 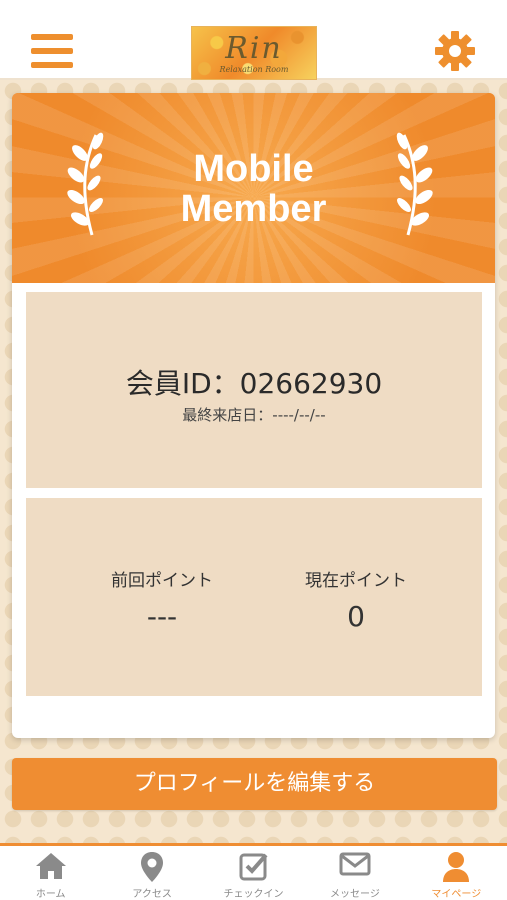 I want to click on user-icon, so click(x=456, y=867).